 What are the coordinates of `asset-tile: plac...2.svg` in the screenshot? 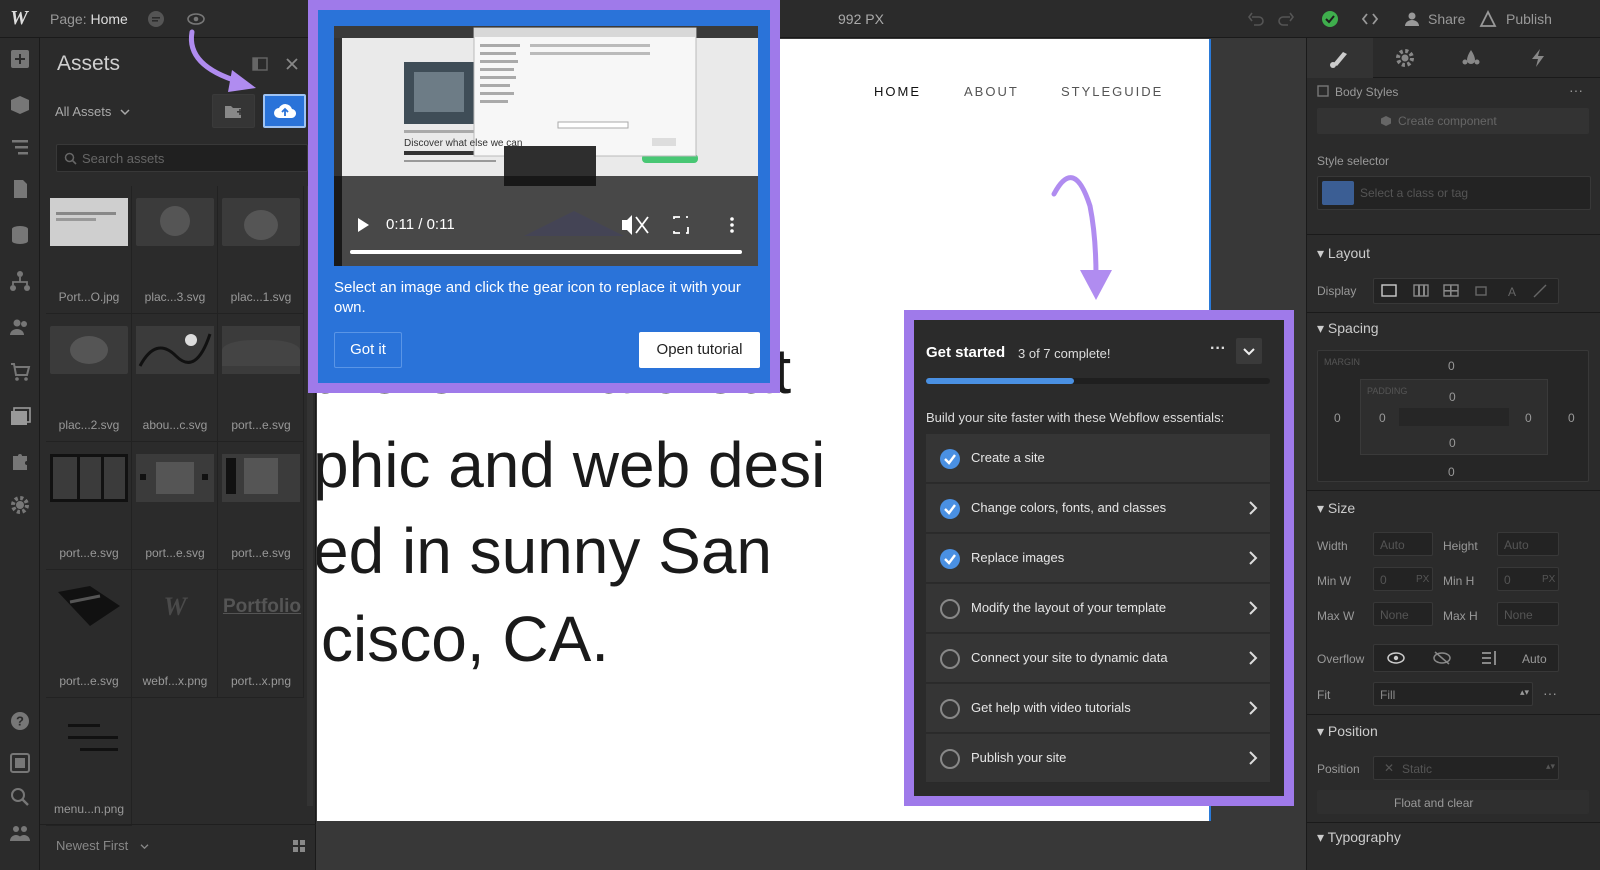 It's located at (89, 378).